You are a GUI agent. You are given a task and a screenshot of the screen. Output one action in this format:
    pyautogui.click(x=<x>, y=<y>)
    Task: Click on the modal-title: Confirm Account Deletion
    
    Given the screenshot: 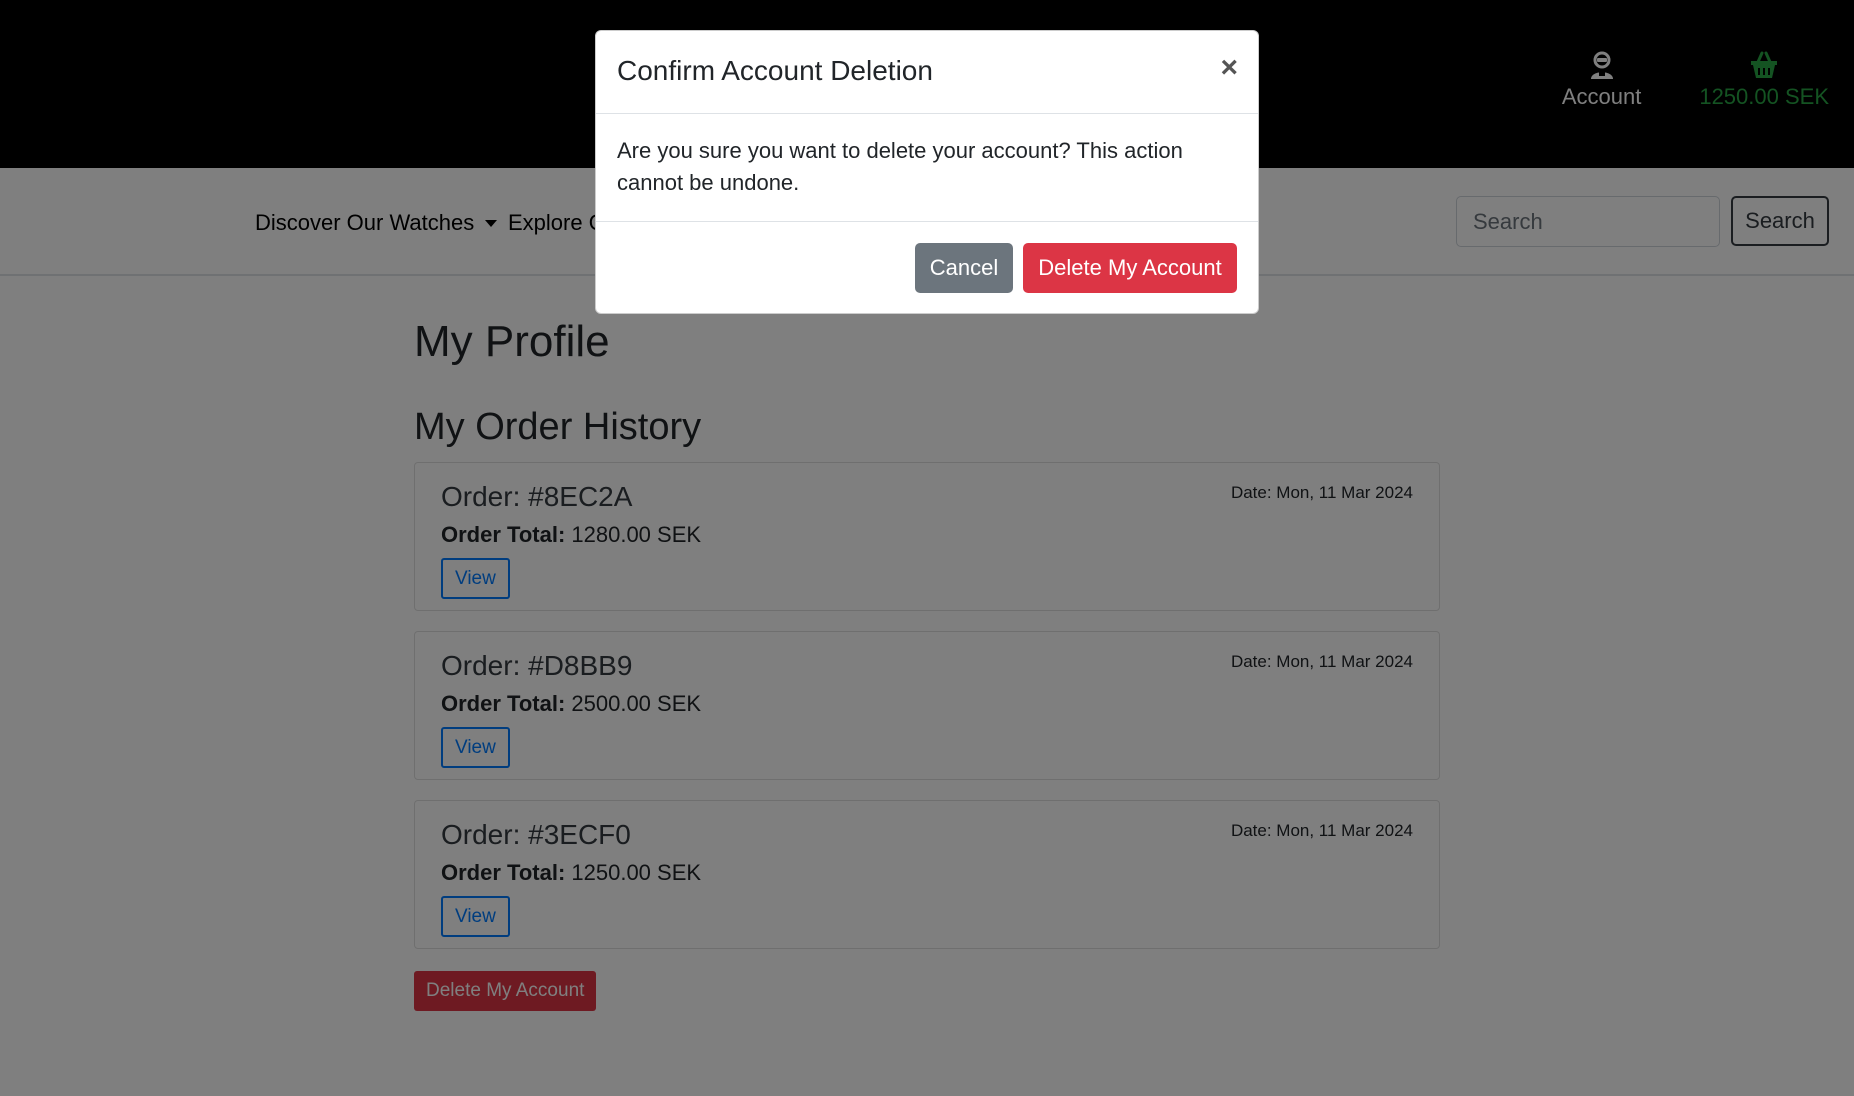 What is the action you would take?
    pyautogui.click(x=775, y=70)
    